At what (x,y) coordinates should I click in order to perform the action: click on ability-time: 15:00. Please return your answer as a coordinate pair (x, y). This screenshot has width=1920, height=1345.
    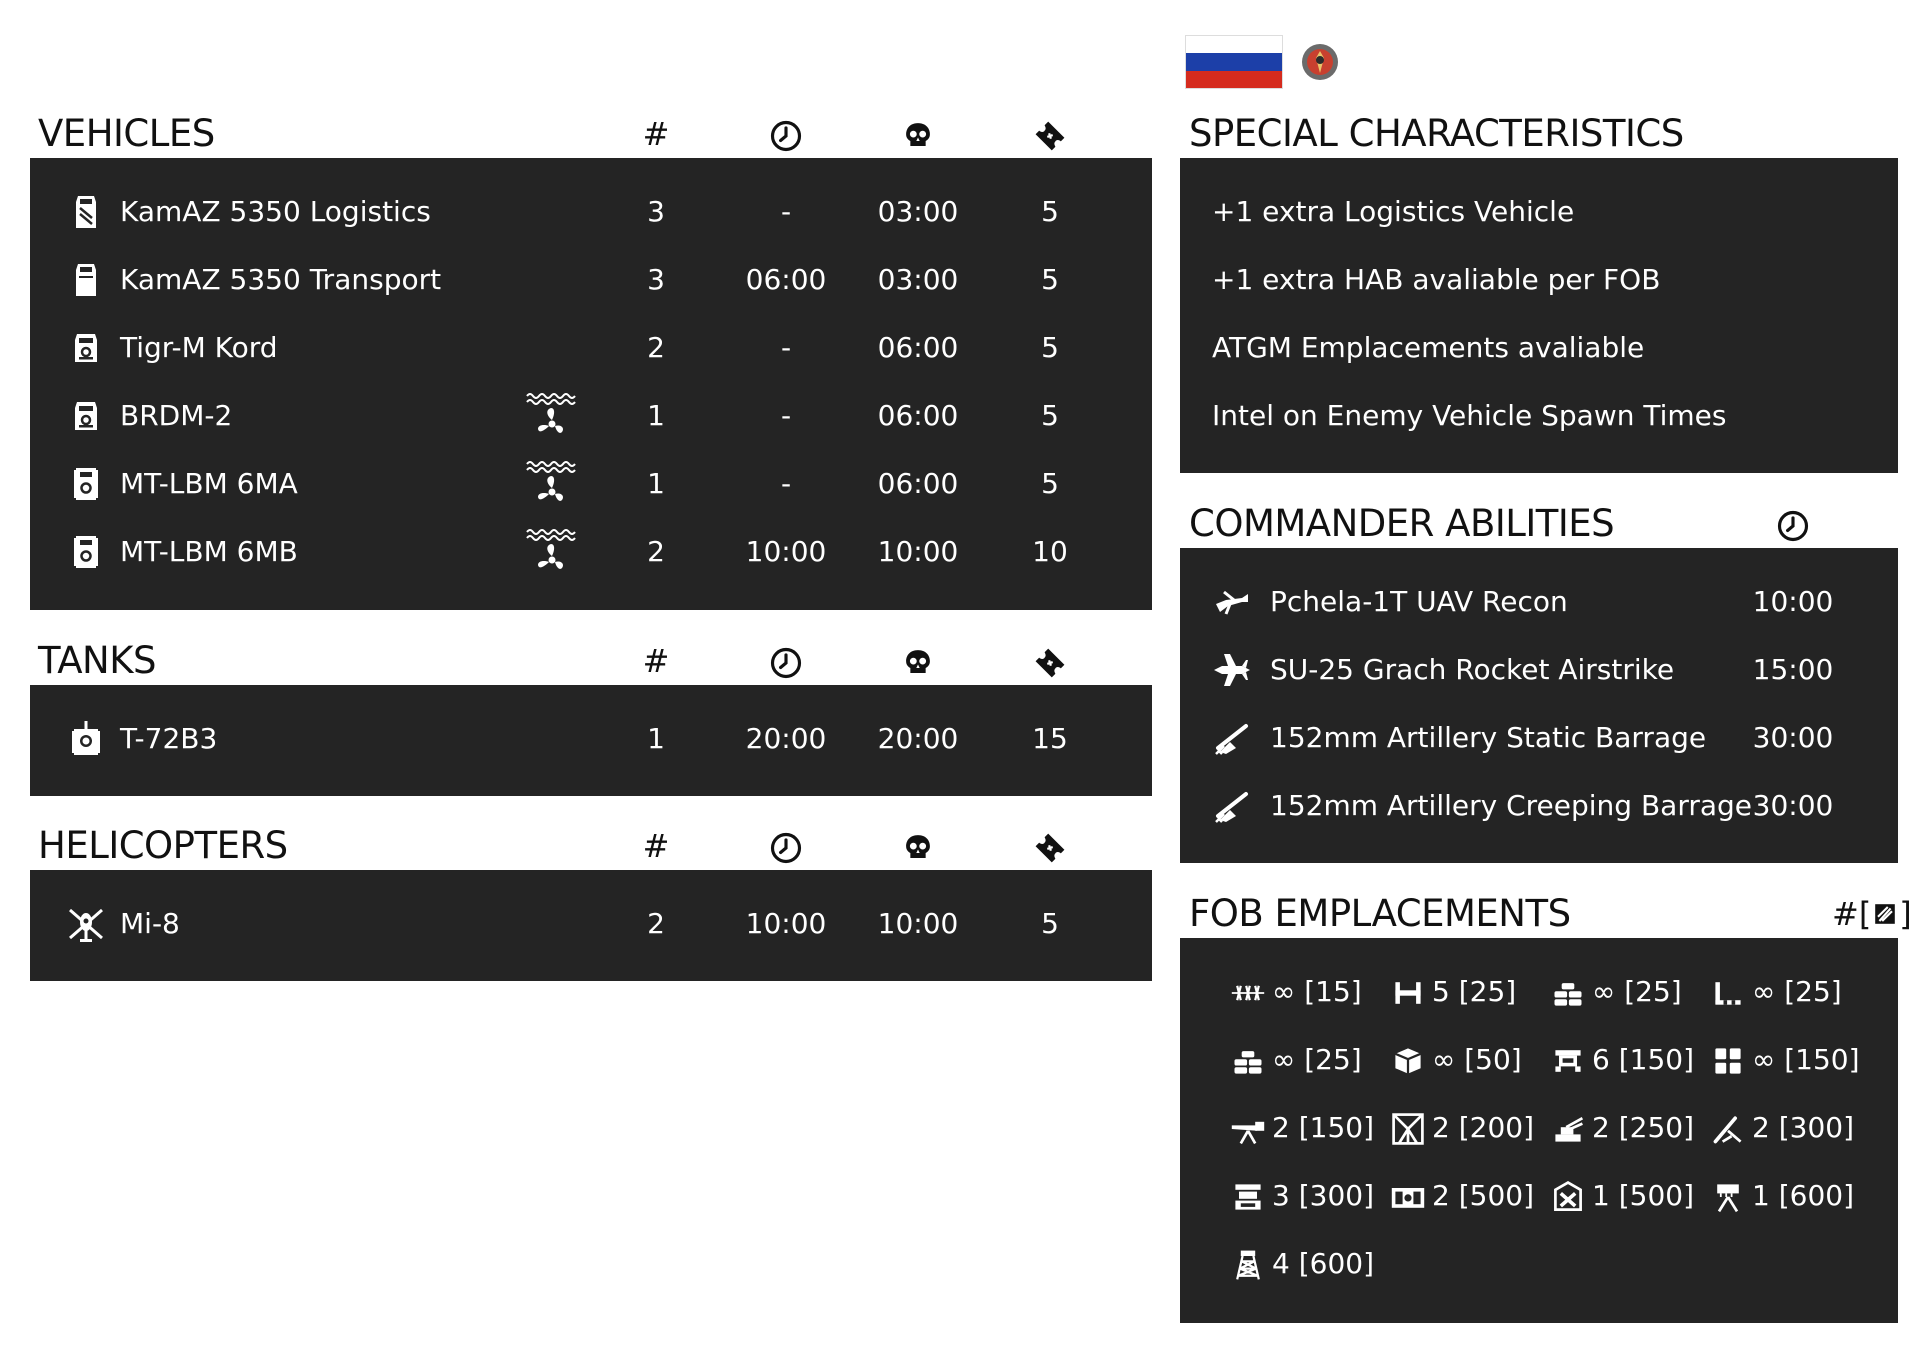
    Looking at the image, I should click on (1793, 669).